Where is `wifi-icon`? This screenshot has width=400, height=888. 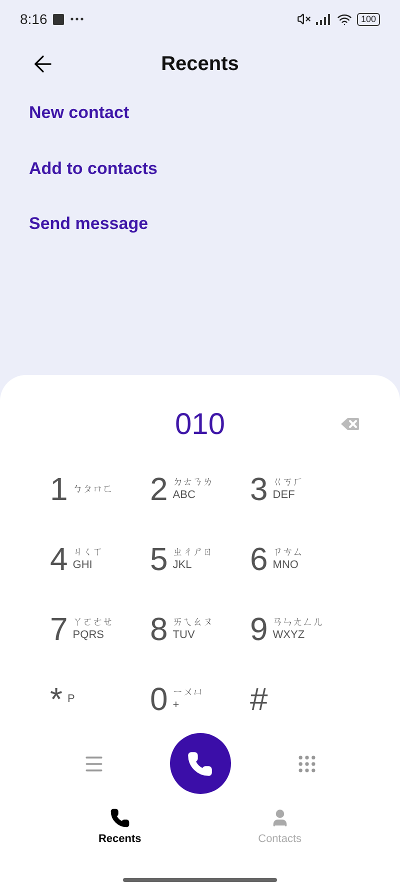
wifi-icon is located at coordinates (344, 19).